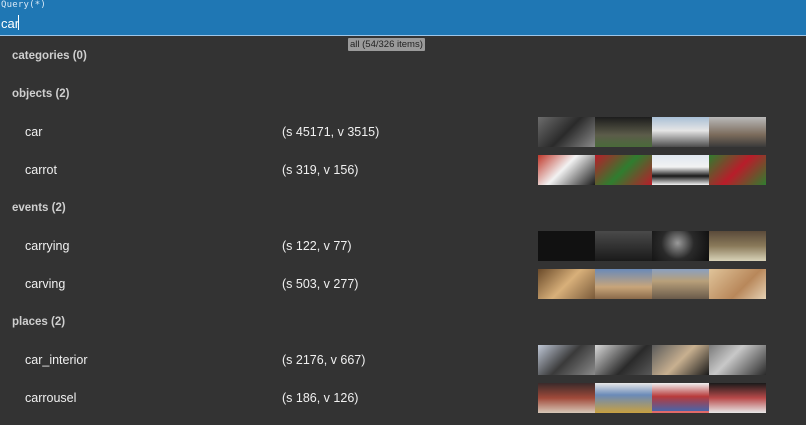  Describe the element at coordinates (23, 5) in the screenshot. I see `query-label: Query(*)` at that location.